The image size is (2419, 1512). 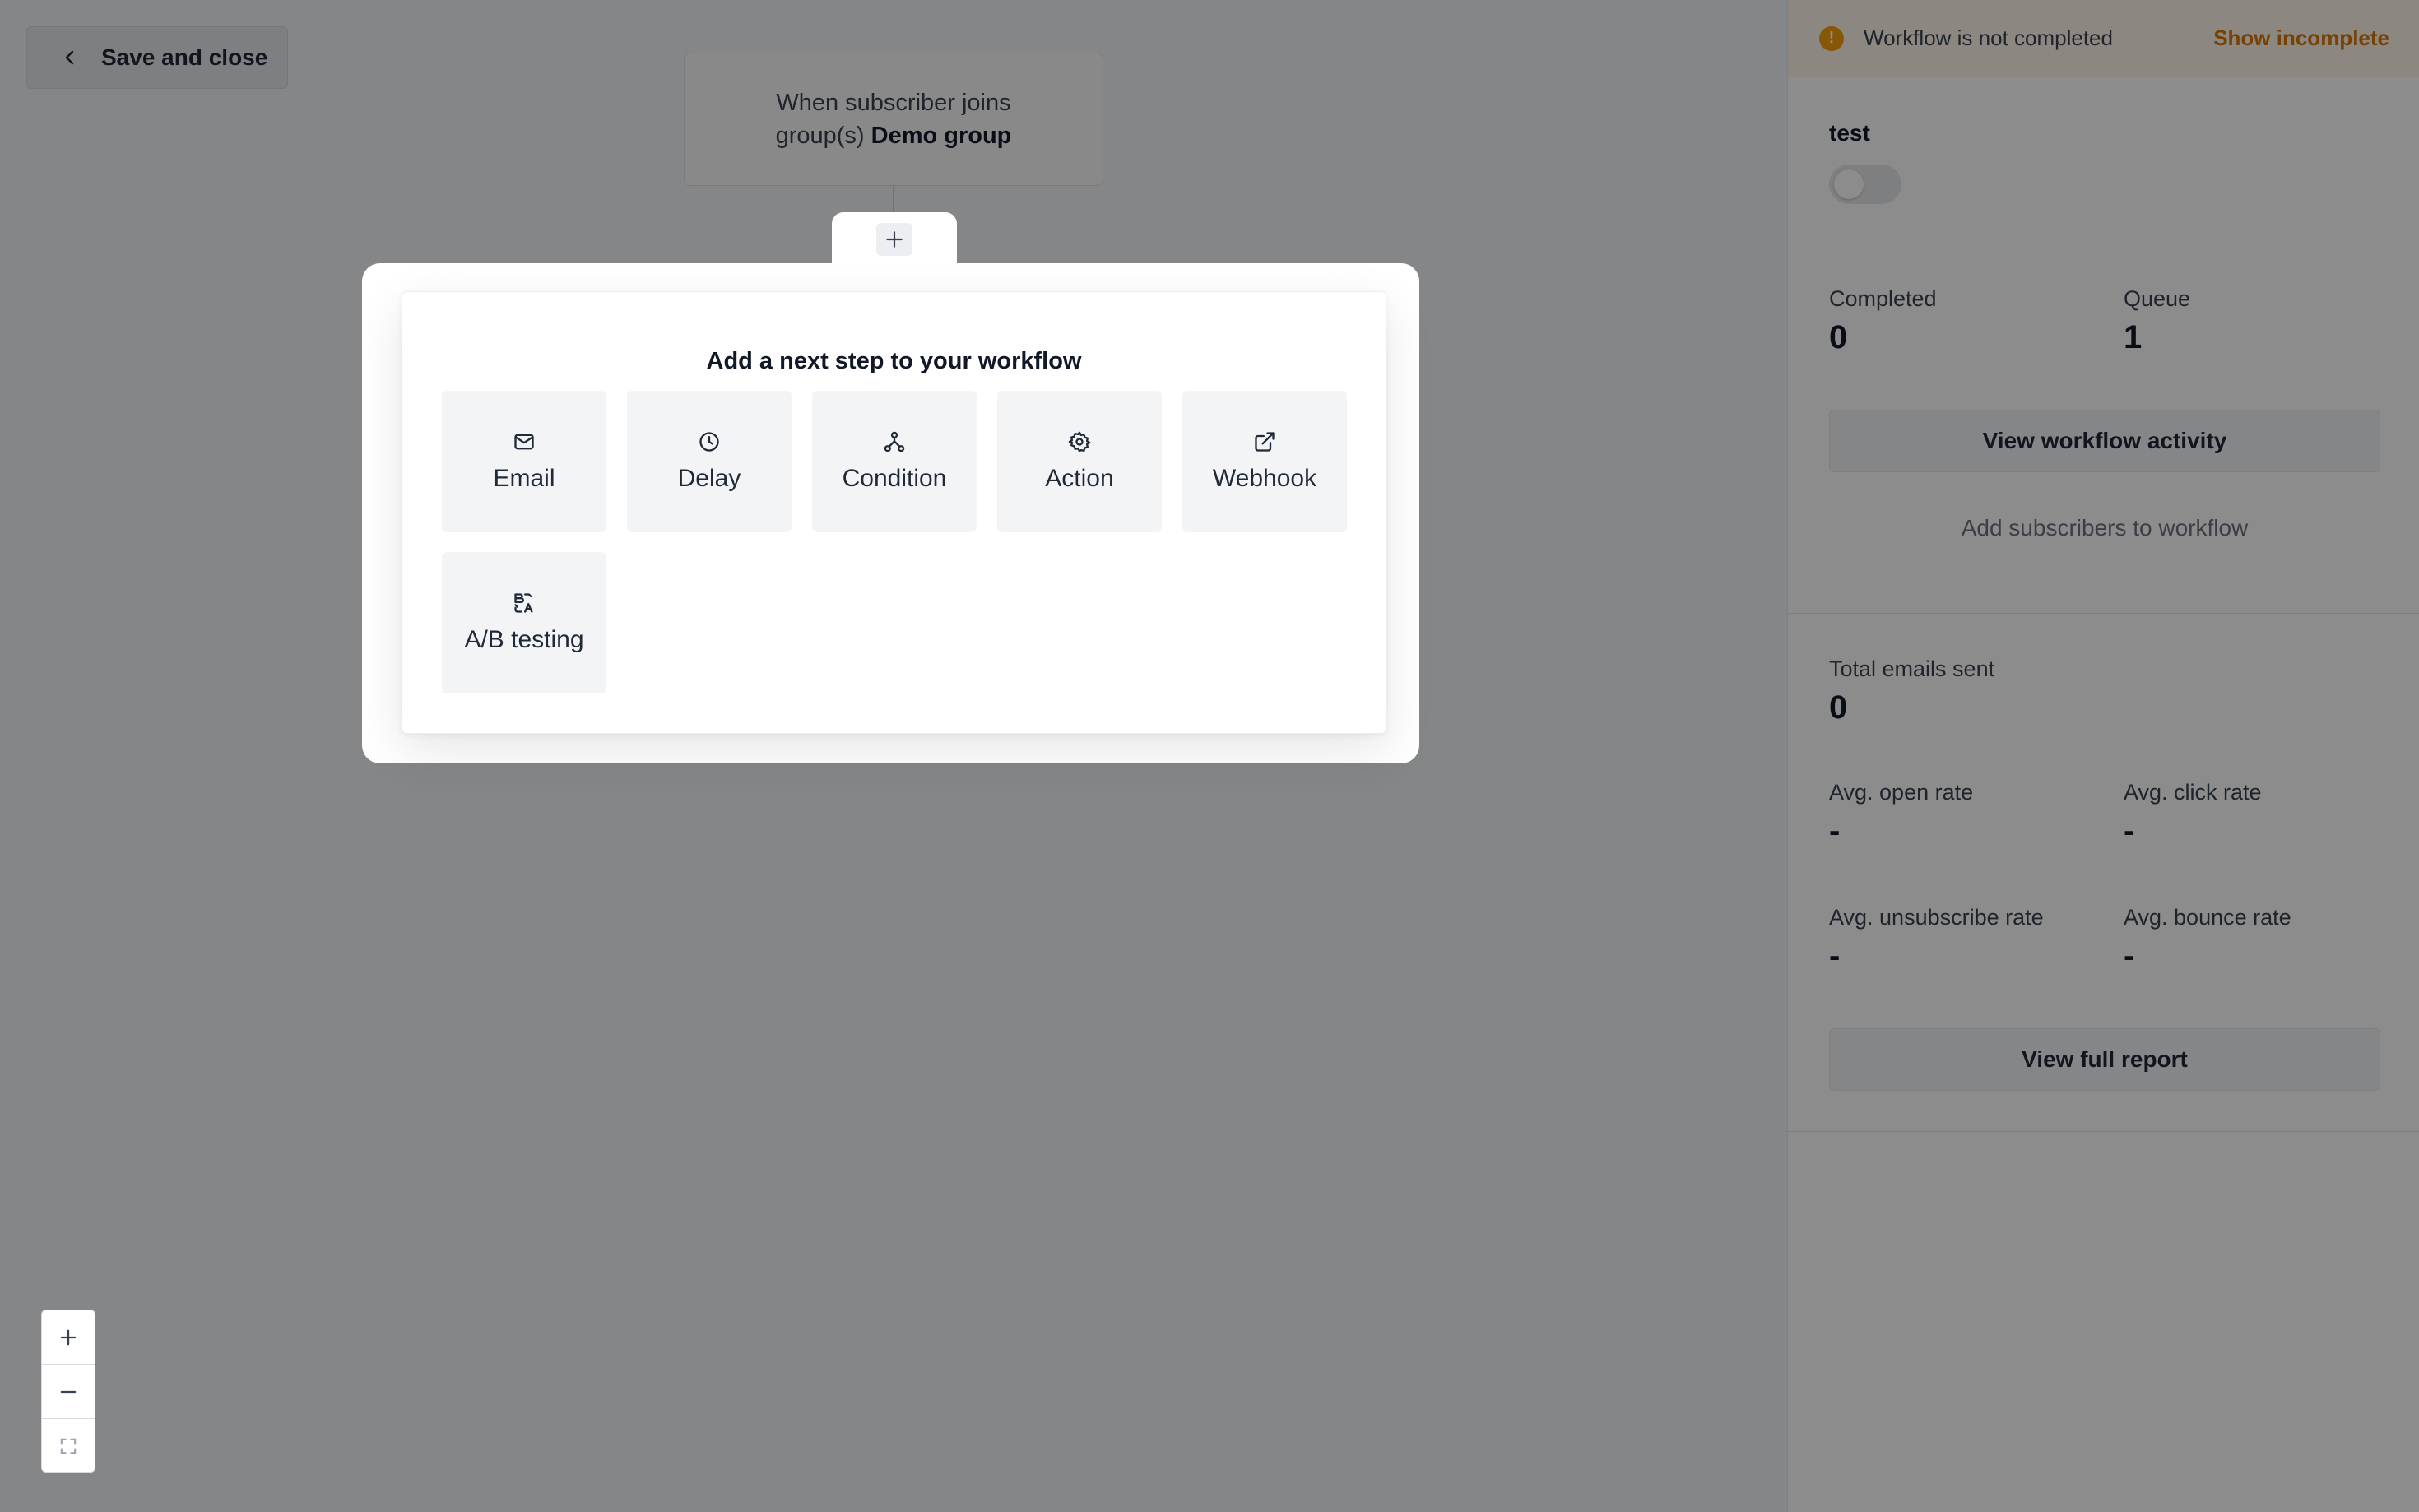 I want to click on unsubscribe-rate-label: Avg. unsubscribe rate, so click(x=1937, y=917).